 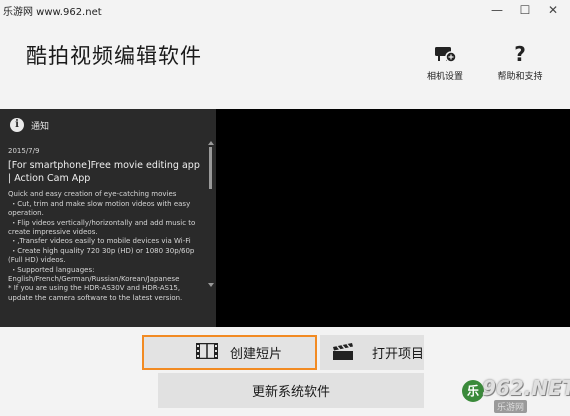 I want to click on info-icon: i, so click(x=17, y=125).